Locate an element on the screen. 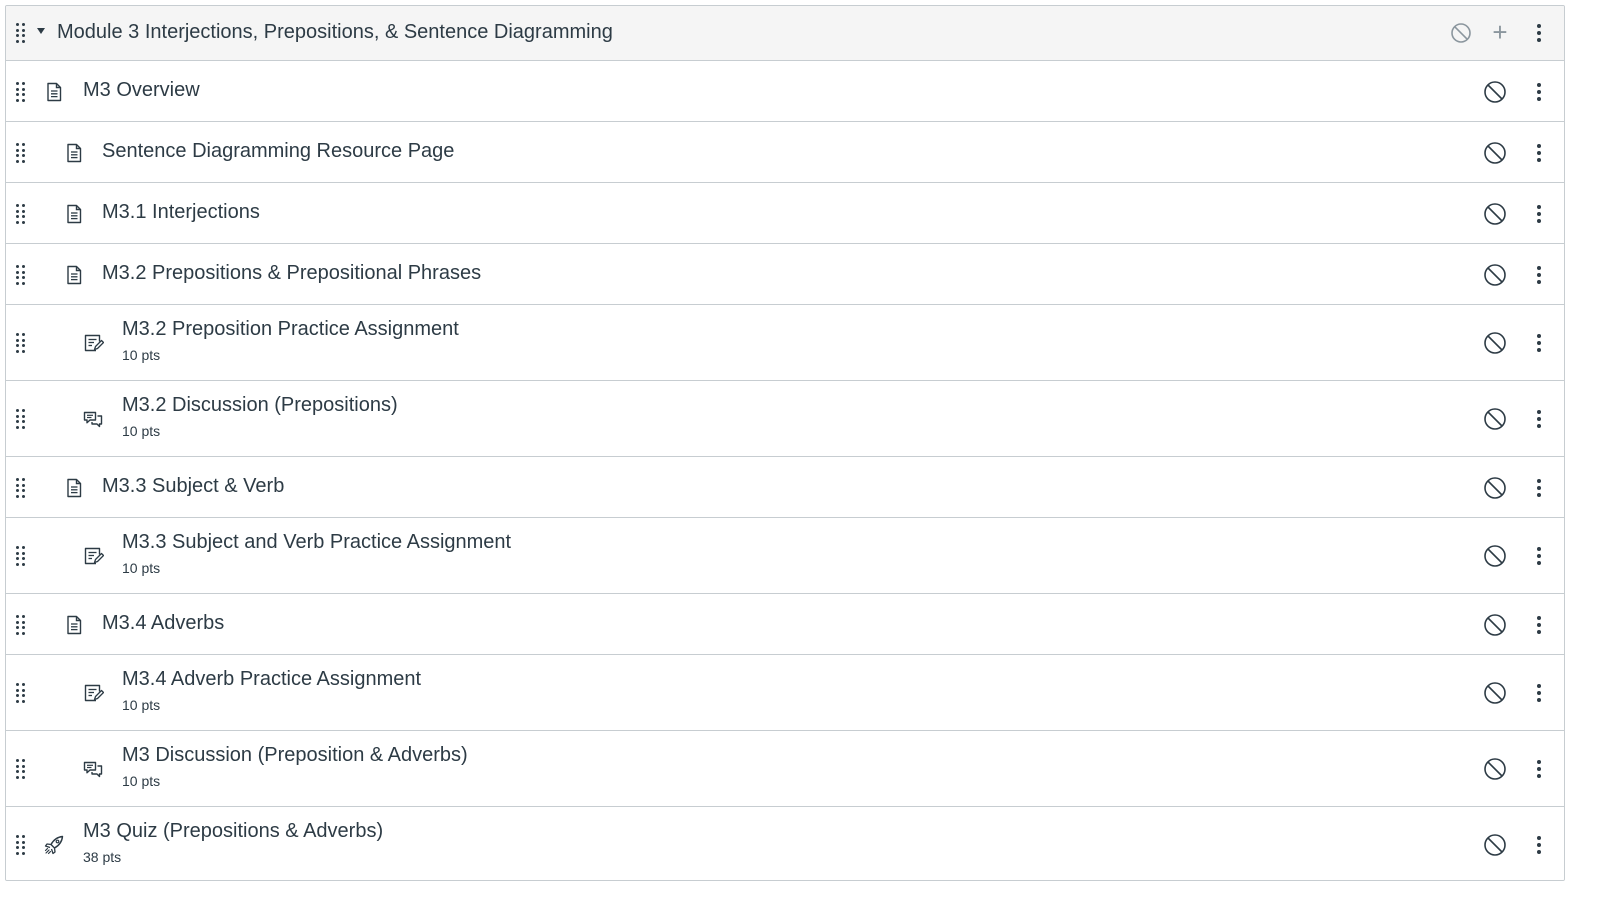 The height and width of the screenshot is (902, 1600). module-unpublished-icon is located at coordinates (1461, 33).